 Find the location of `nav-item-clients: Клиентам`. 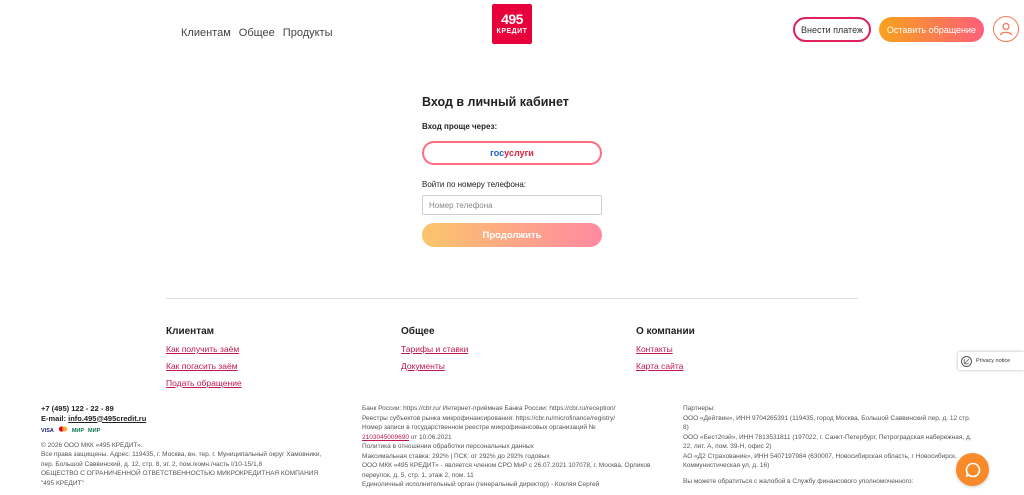

nav-item-clients: Клиентам is located at coordinates (206, 33).